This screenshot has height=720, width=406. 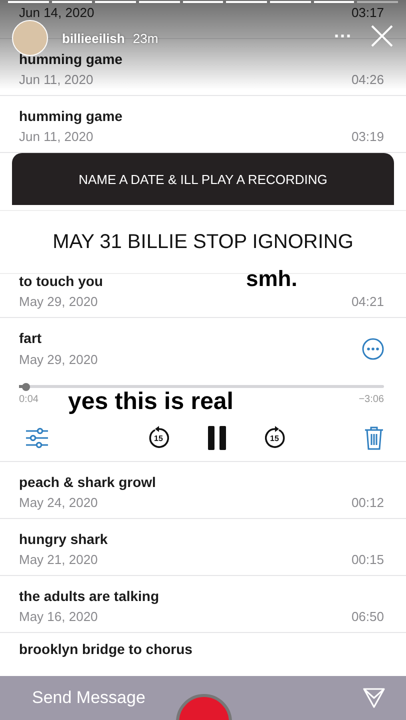 I want to click on recording-title: hungry shark, so click(x=63, y=539).